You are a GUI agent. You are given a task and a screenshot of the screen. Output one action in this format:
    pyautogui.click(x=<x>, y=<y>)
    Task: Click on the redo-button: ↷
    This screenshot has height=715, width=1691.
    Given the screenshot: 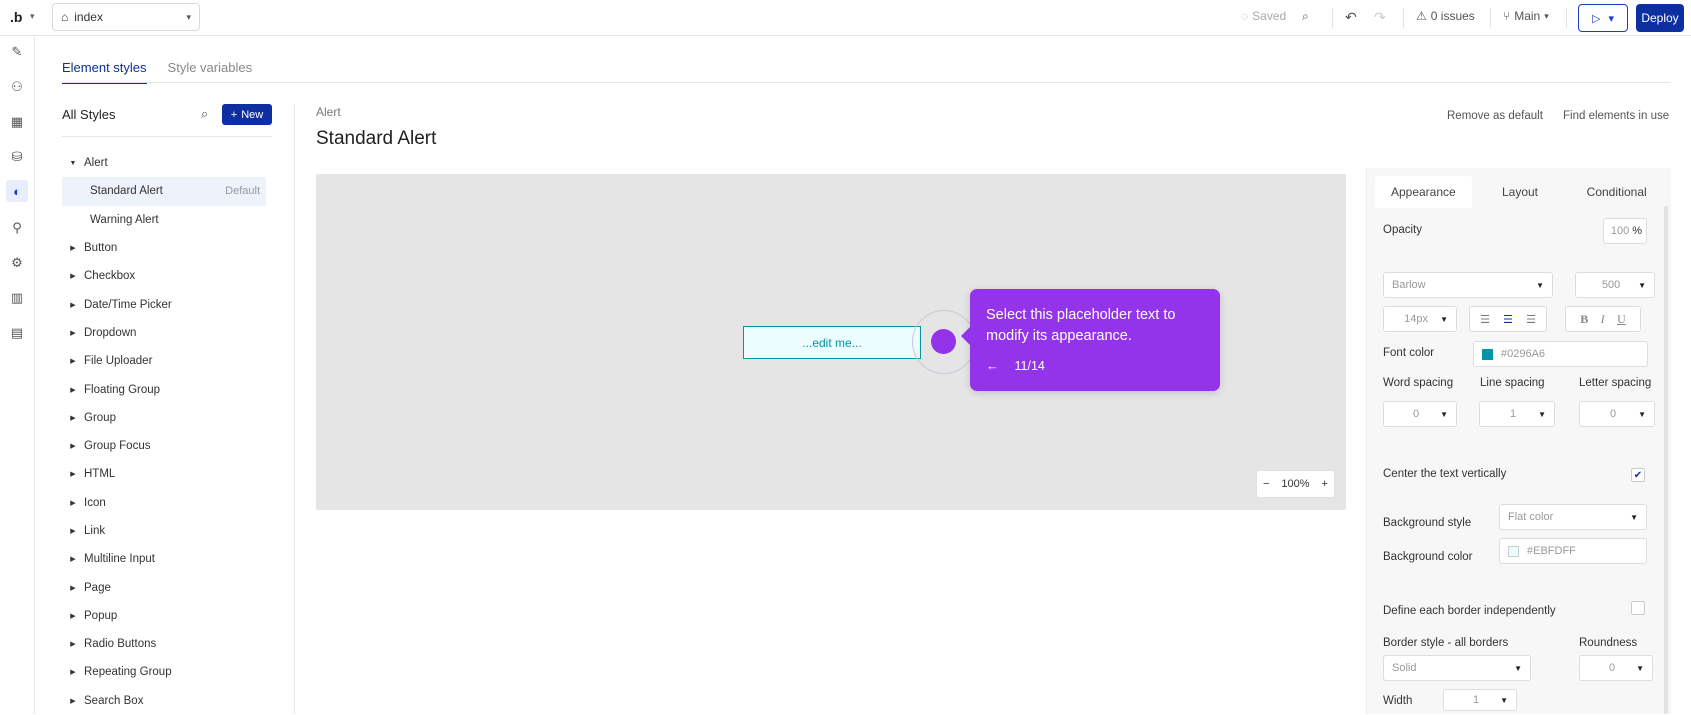 What is the action you would take?
    pyautogui.click(x=1380, y=17)
    